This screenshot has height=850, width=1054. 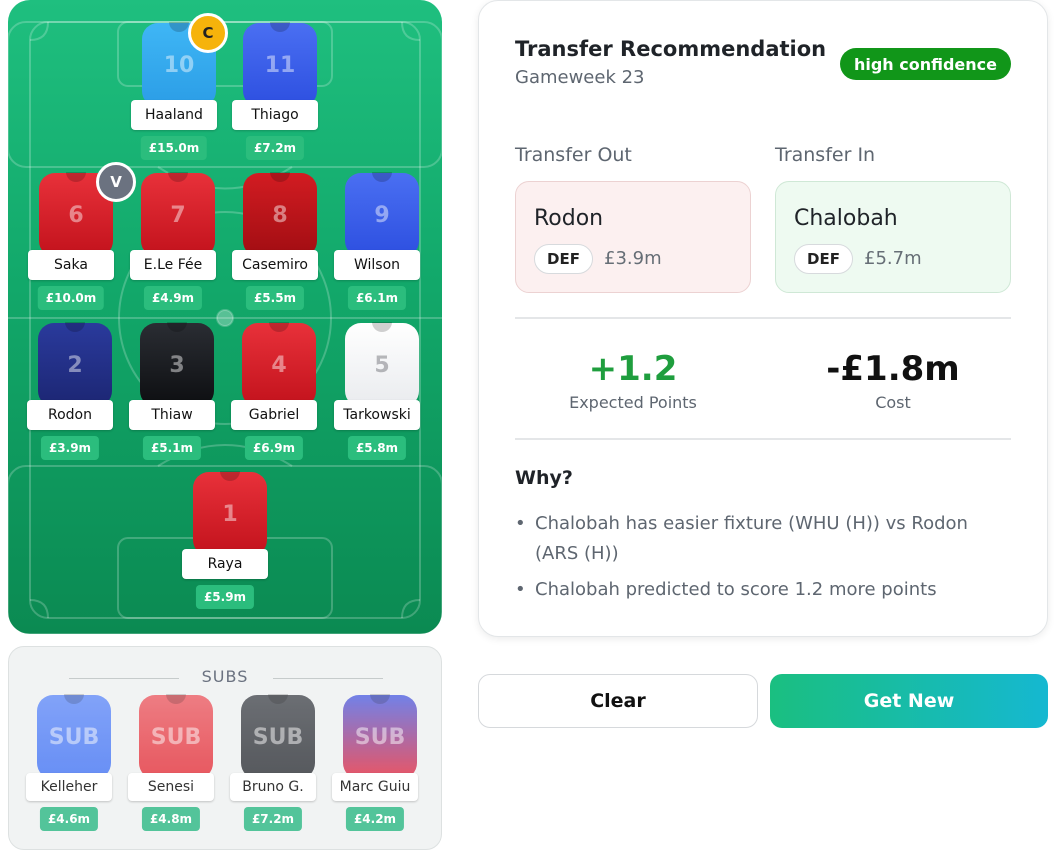 What do you see at coordinates (274, 415) in the screenshot?
I see `player-name: Gabriel` at bounding box center [274, 415].